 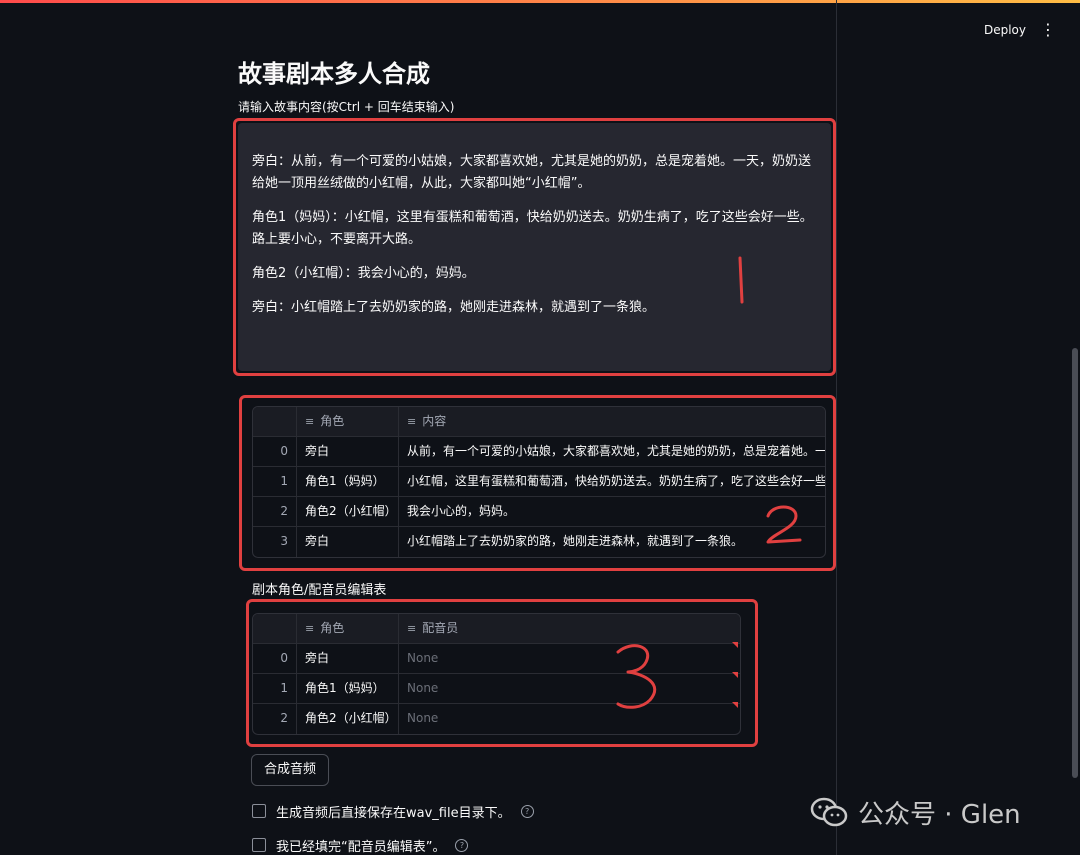 What do you see at coordinates (346, 107) in the screenshot?
I see `story-input-label: 请输入故事内容(按Ctrl + 回车结束输入)` at bounding box center [346, 107].